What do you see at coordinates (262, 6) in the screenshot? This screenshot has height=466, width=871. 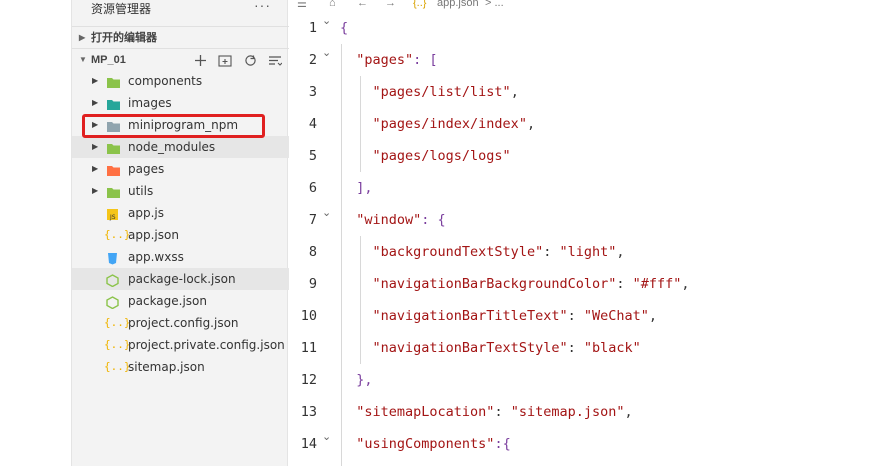 I see `more-actions-icon: ···` at bounding box center [262, 6].